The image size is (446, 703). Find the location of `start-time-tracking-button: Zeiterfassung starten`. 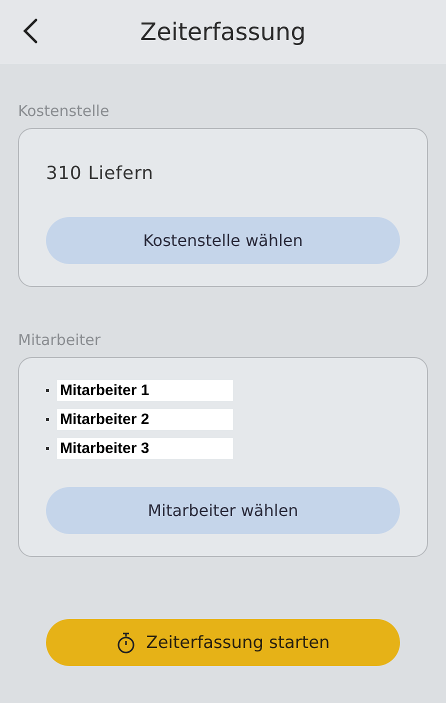

start-time-tracking-button: Zeiterfassung starten is located at coordinates (223, 642).